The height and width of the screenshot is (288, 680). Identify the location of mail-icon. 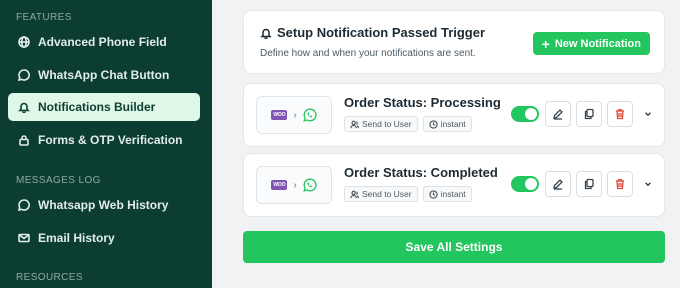
(24, 238).